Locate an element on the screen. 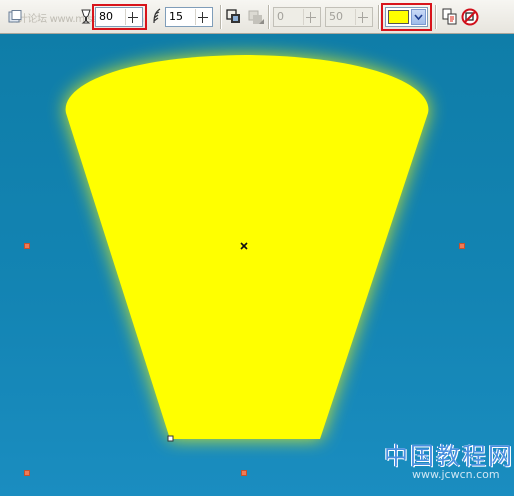 This screenshot has height=496, width=514. offset-x-spinner: 0 is located at coordinates (297, 17).